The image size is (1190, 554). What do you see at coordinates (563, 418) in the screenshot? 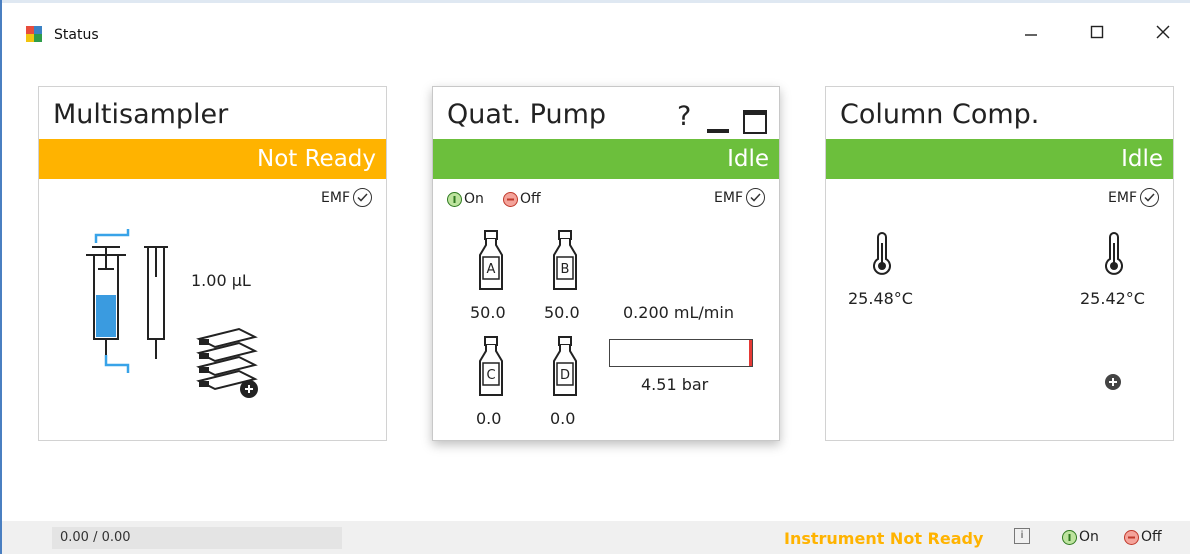
I see `bottle-d-value: 0.0` at bounding box center [563, 418].